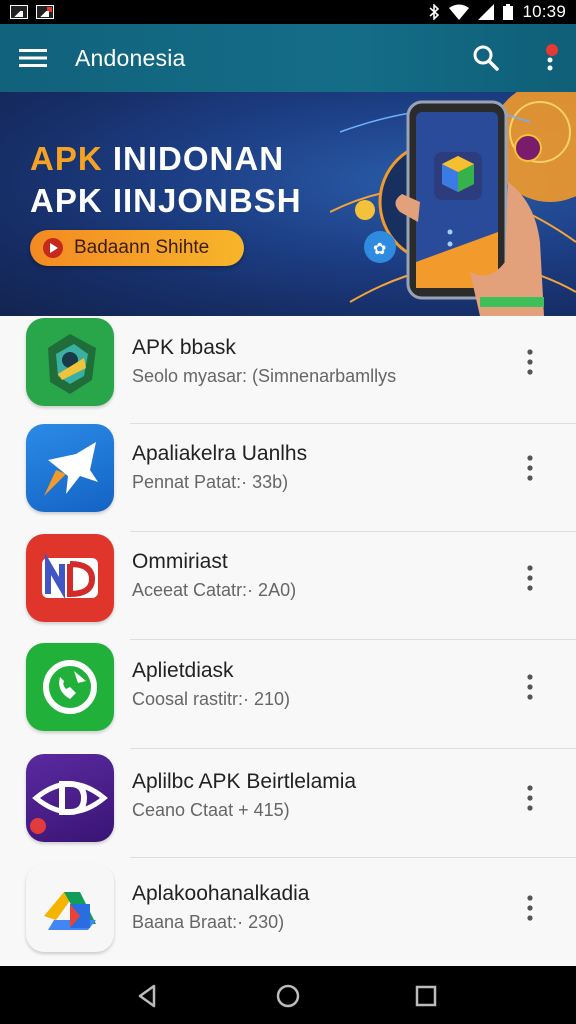  What do you see at coordinates (166, 200) in the screenshot?
I see `banner-subheadline: APK IINJONBSH` at bounding box center [166, 200].